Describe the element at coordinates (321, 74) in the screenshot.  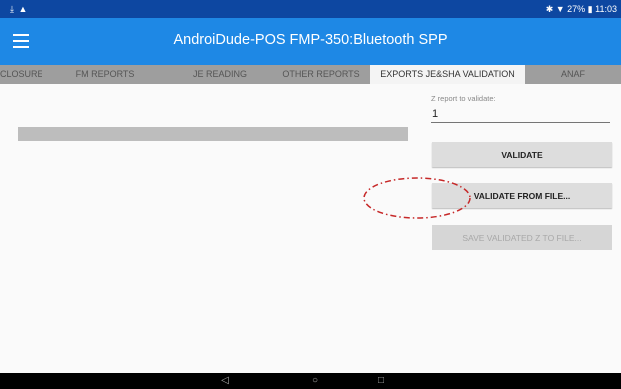
I see `tab-other-reports: OTHER REPORTS` at that location.